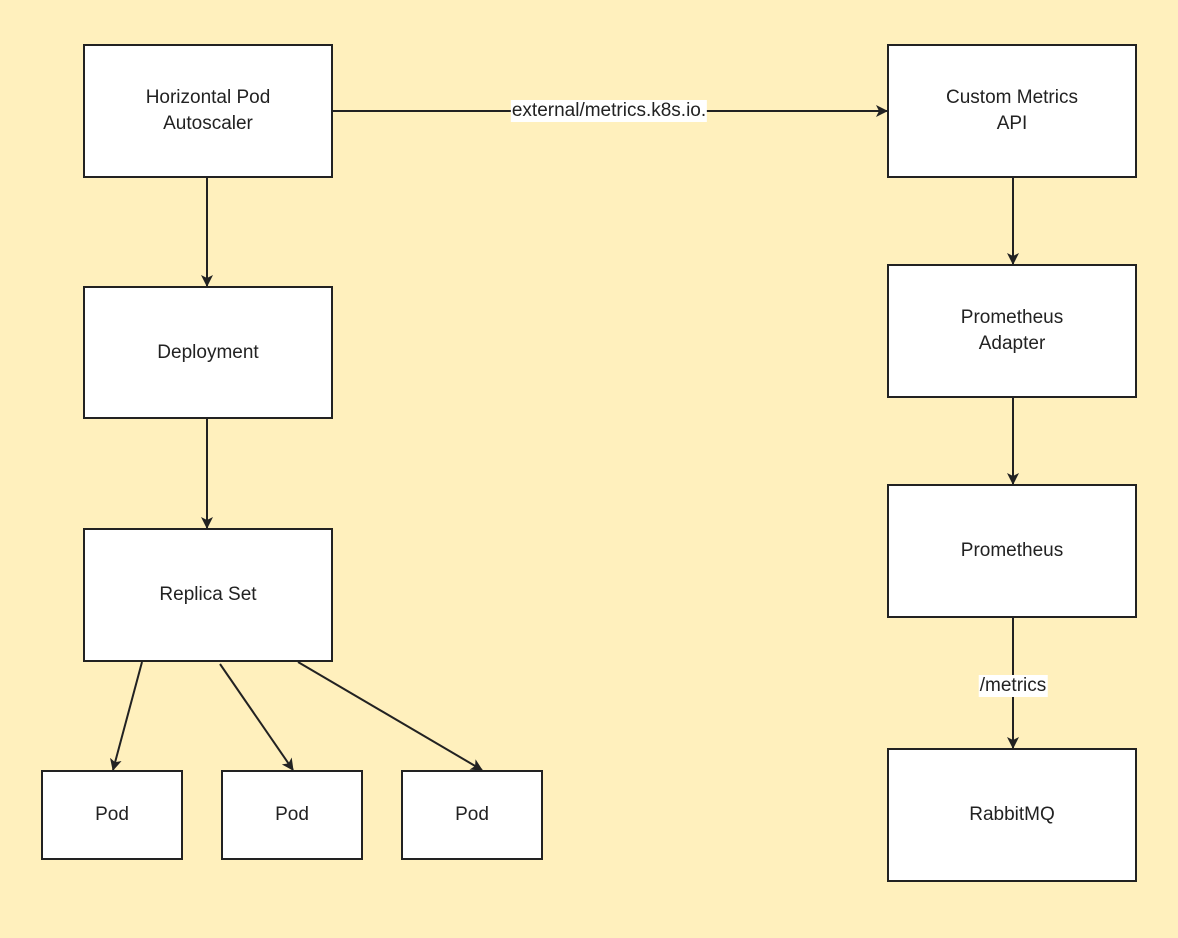  I want to click on node-prometheus: Prometheus, so click(1012, 551).